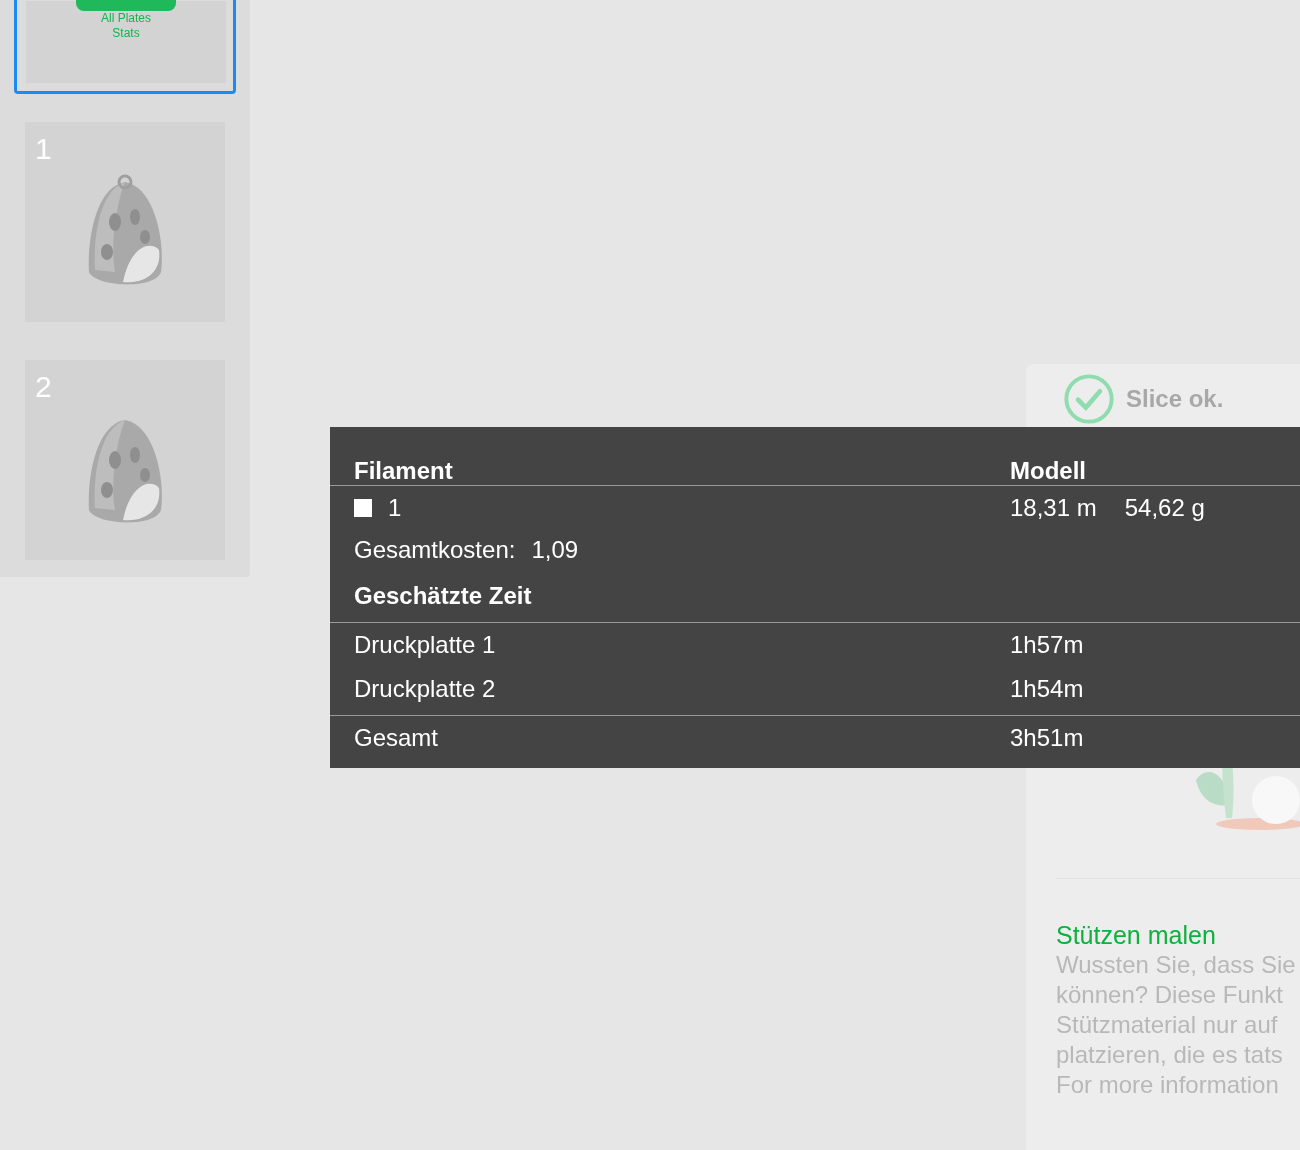 The image size is (1300, 1150). Describe the element at coordinates (425, 689) in the screenshot. I see `plate-label: Druckplatte 2` at that location.